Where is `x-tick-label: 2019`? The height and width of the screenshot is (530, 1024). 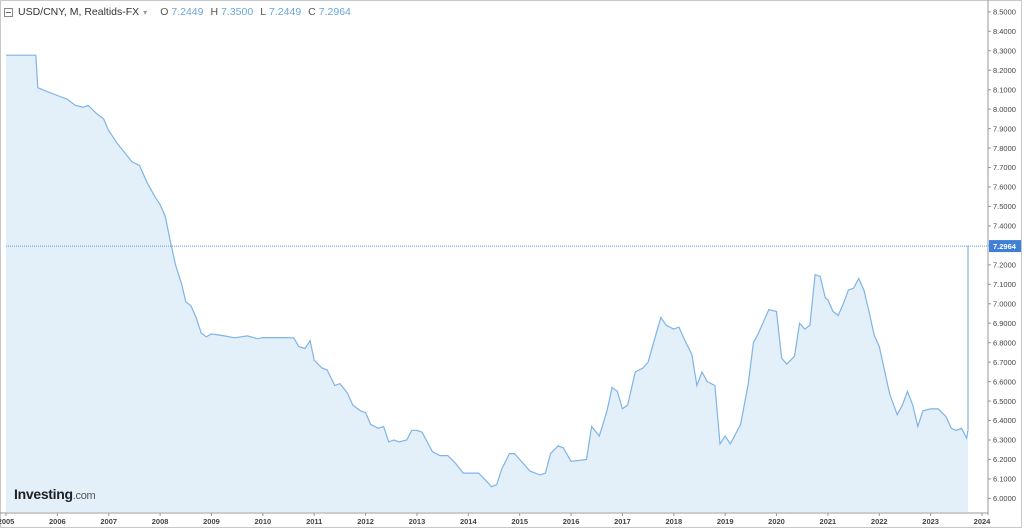 x-tick-label: 2019 is located at coordinates (725, 521).